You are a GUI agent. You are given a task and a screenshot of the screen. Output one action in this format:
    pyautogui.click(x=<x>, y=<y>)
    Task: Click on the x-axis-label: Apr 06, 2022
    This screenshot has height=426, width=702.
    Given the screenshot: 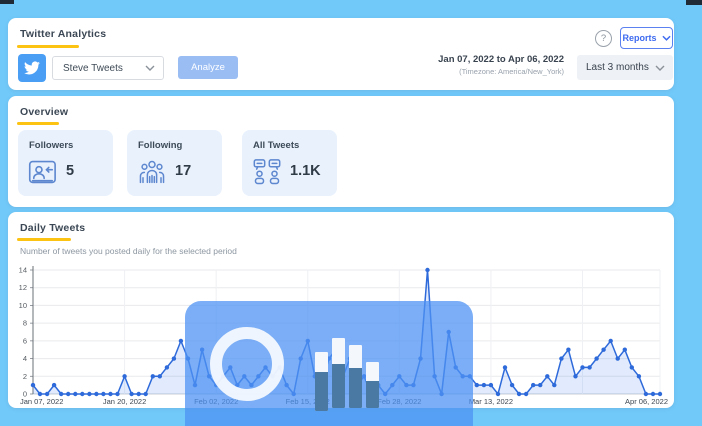 What is the action you would take?
    pyautogui.click(x=646, y=401)
    